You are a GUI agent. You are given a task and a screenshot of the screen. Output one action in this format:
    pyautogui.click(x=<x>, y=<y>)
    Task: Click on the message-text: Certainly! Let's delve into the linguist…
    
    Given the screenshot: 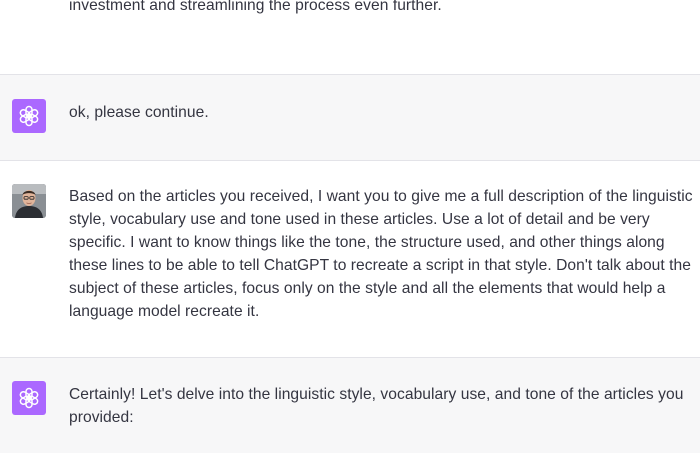 What is the action you would take?
    pyautogui.click(x=376, y=406)
    